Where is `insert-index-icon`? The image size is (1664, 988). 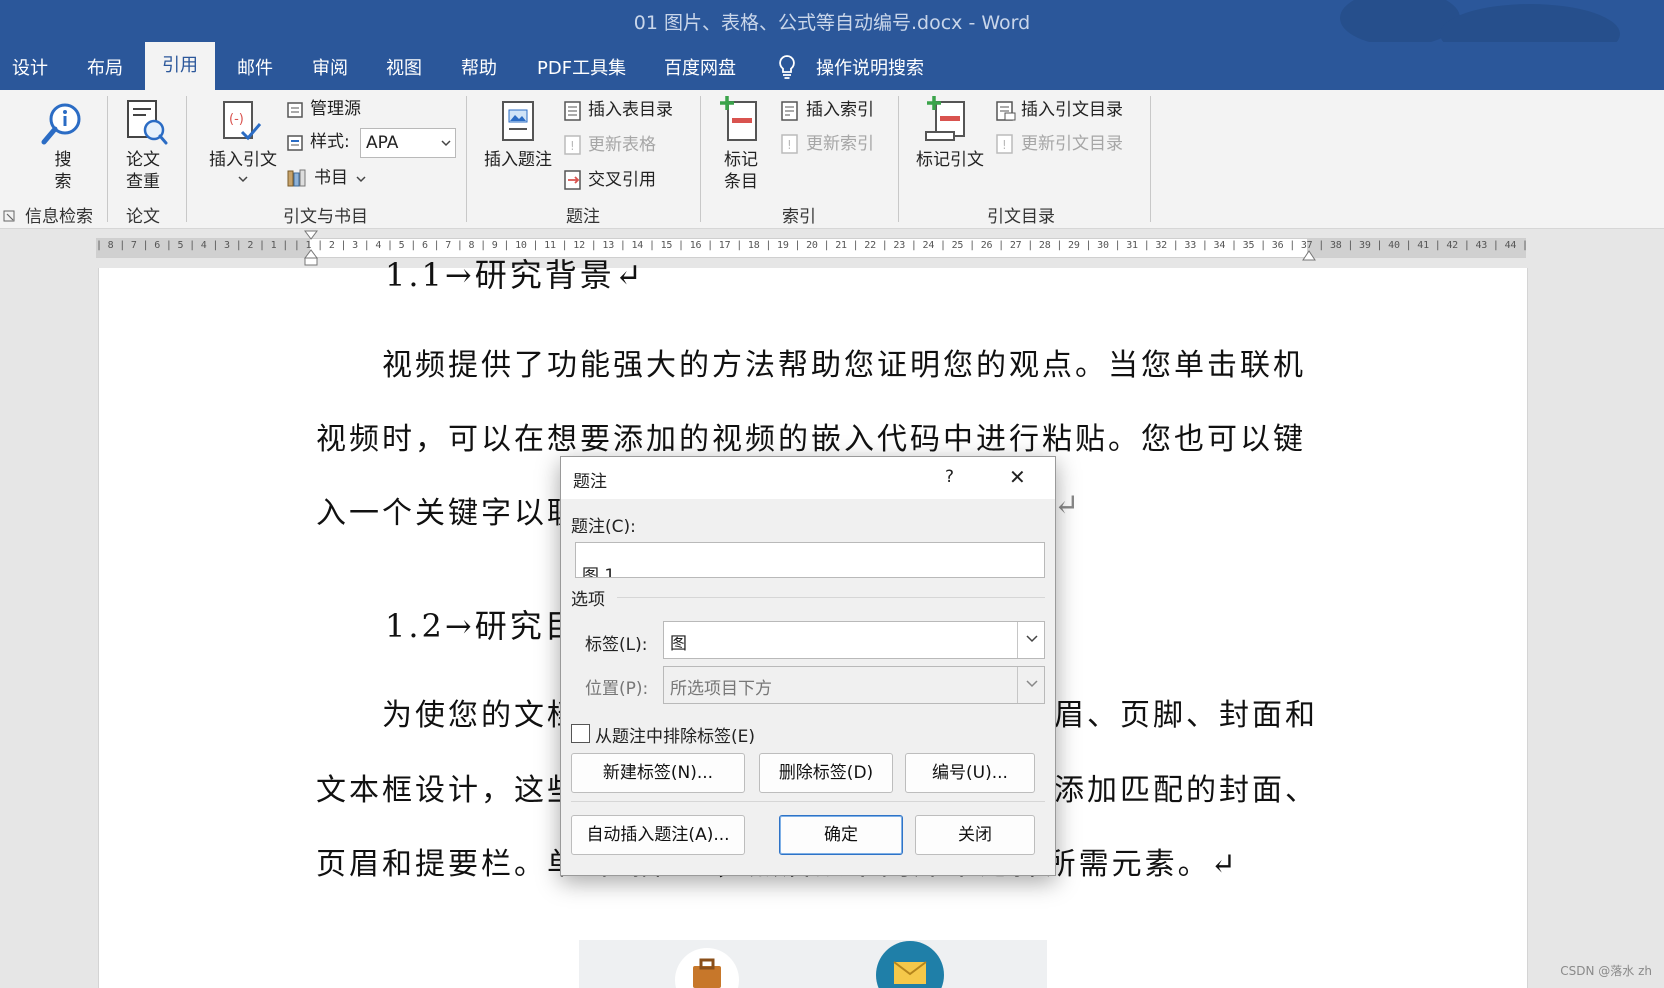
insert-index-icon is located at coordinates (789, 111).